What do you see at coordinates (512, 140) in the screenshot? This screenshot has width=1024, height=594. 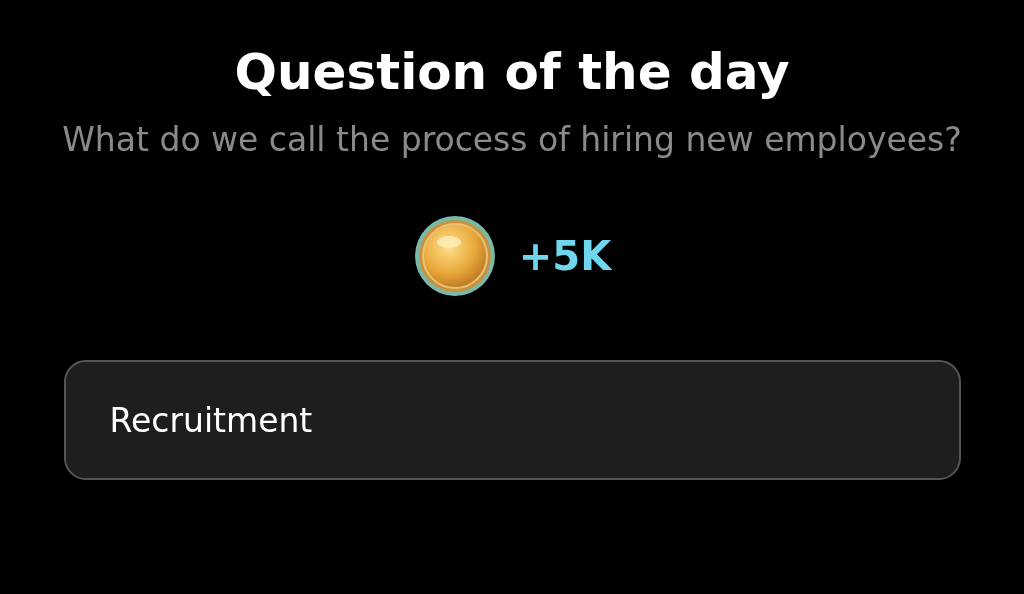 I see `question-text: What do we call the process of hiring new employees?` at bounding box center [512, 140].